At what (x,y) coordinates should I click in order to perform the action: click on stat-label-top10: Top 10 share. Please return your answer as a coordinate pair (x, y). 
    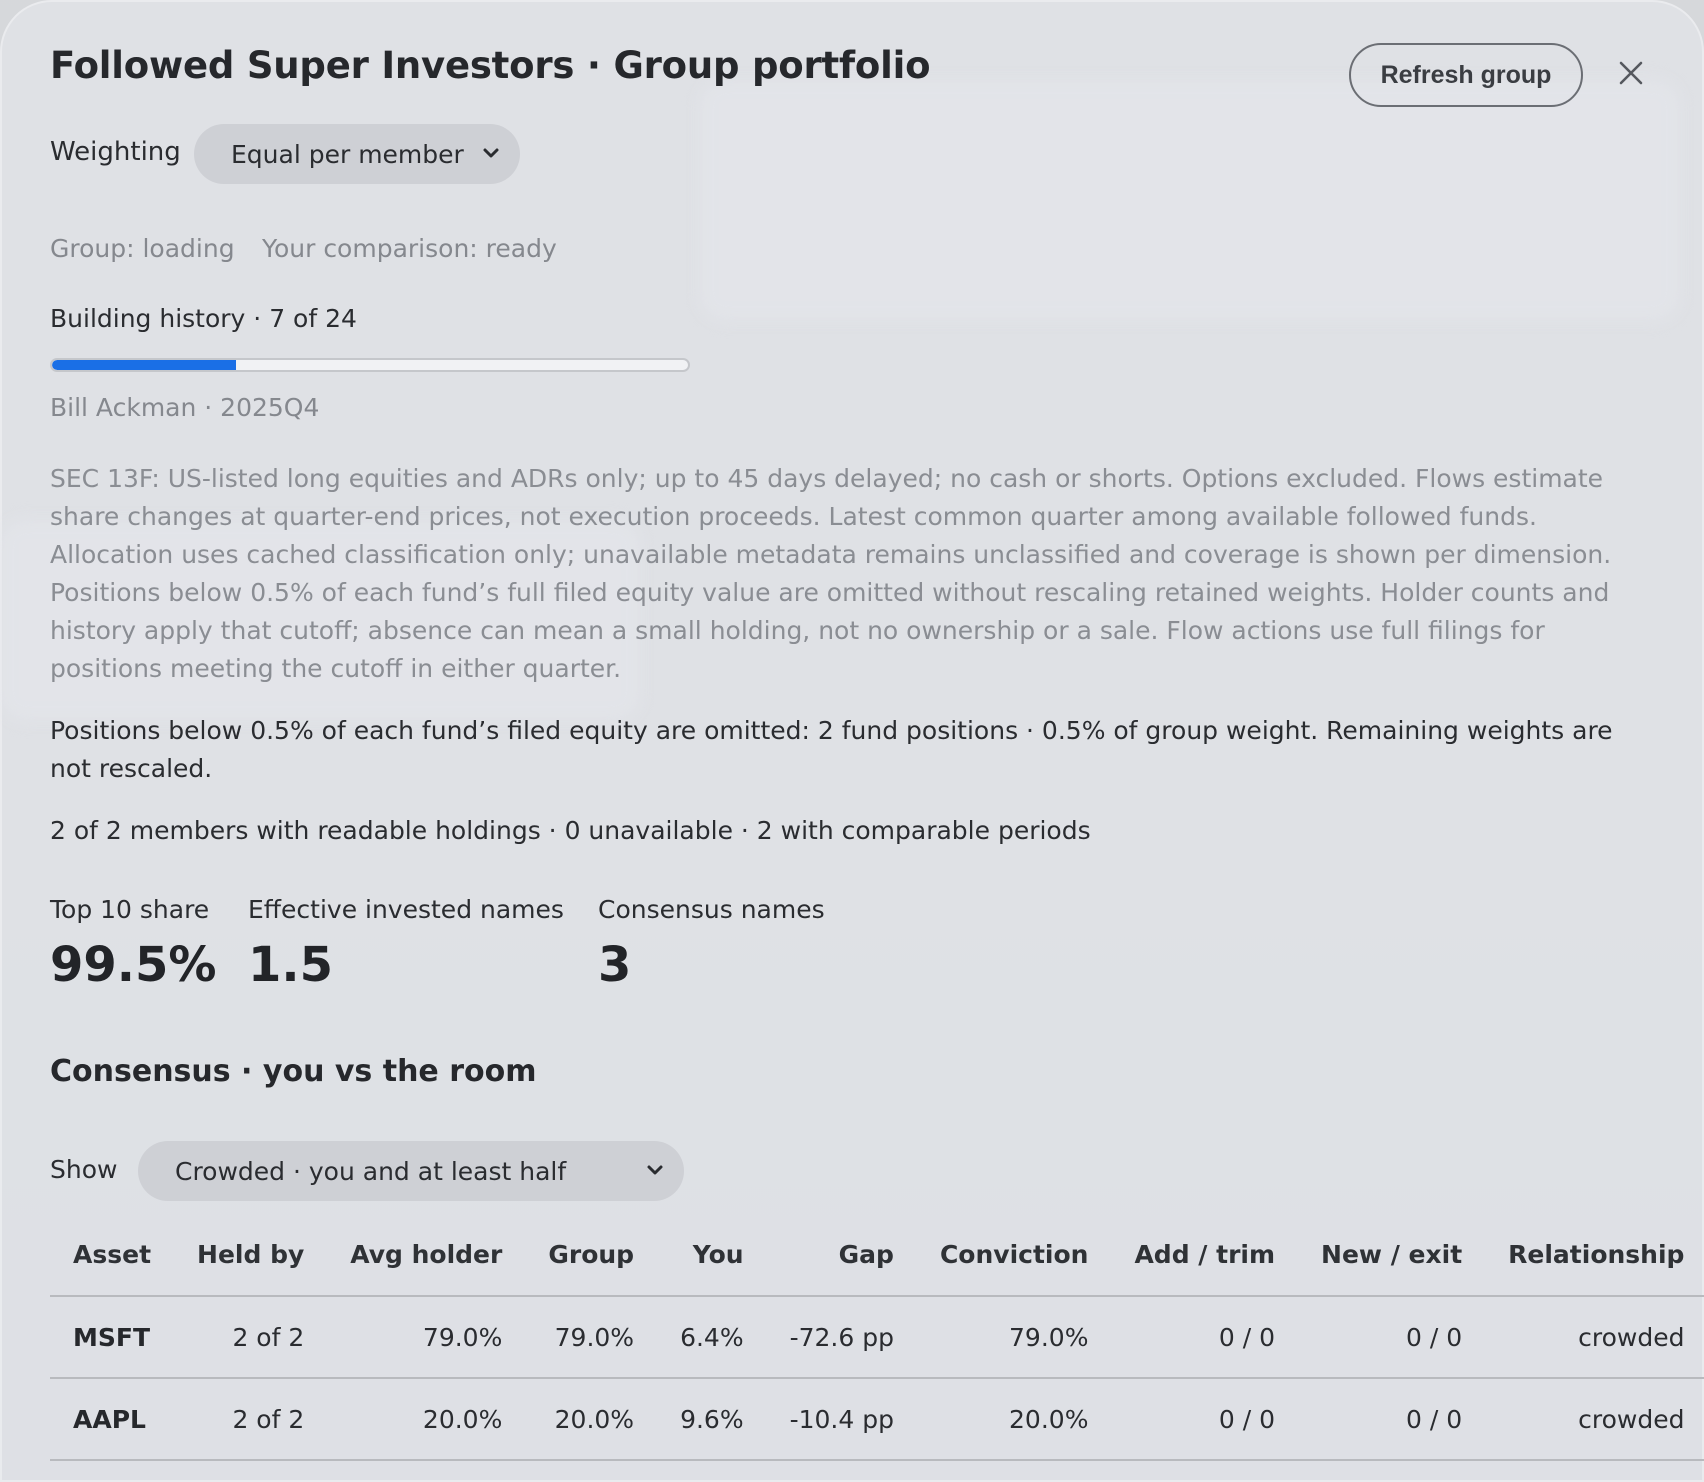
    Looking at the image, I should click on (130, 909).